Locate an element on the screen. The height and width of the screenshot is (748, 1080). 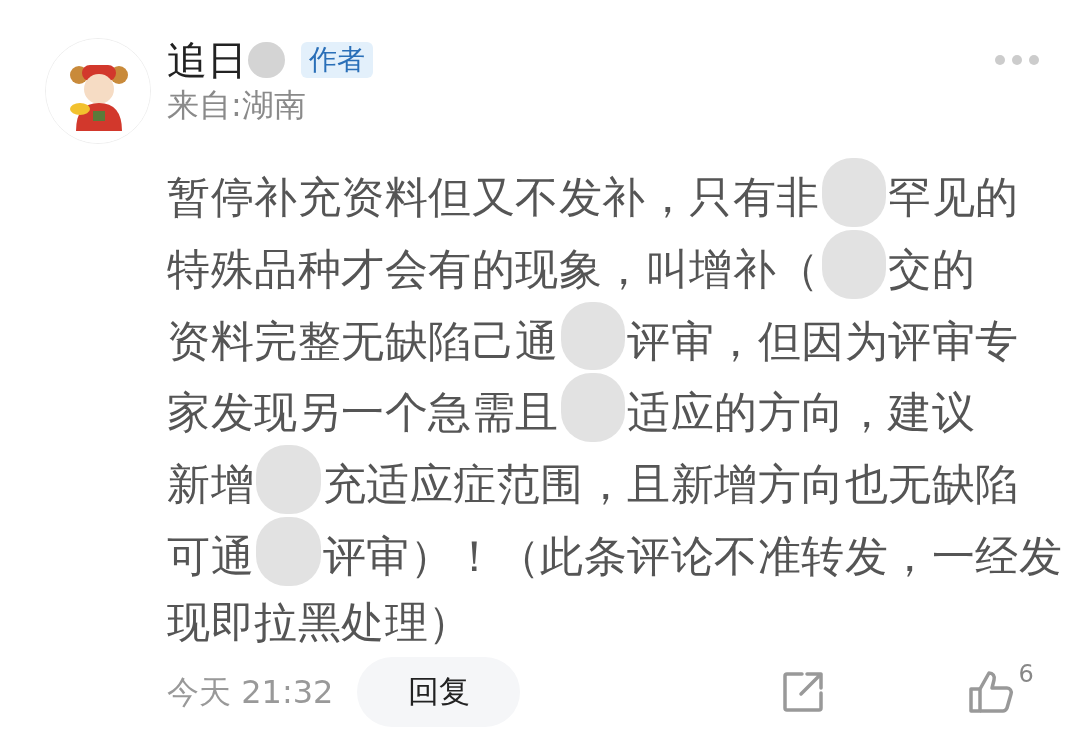
author-tag: 作者 is located at coordinates (337, 60).